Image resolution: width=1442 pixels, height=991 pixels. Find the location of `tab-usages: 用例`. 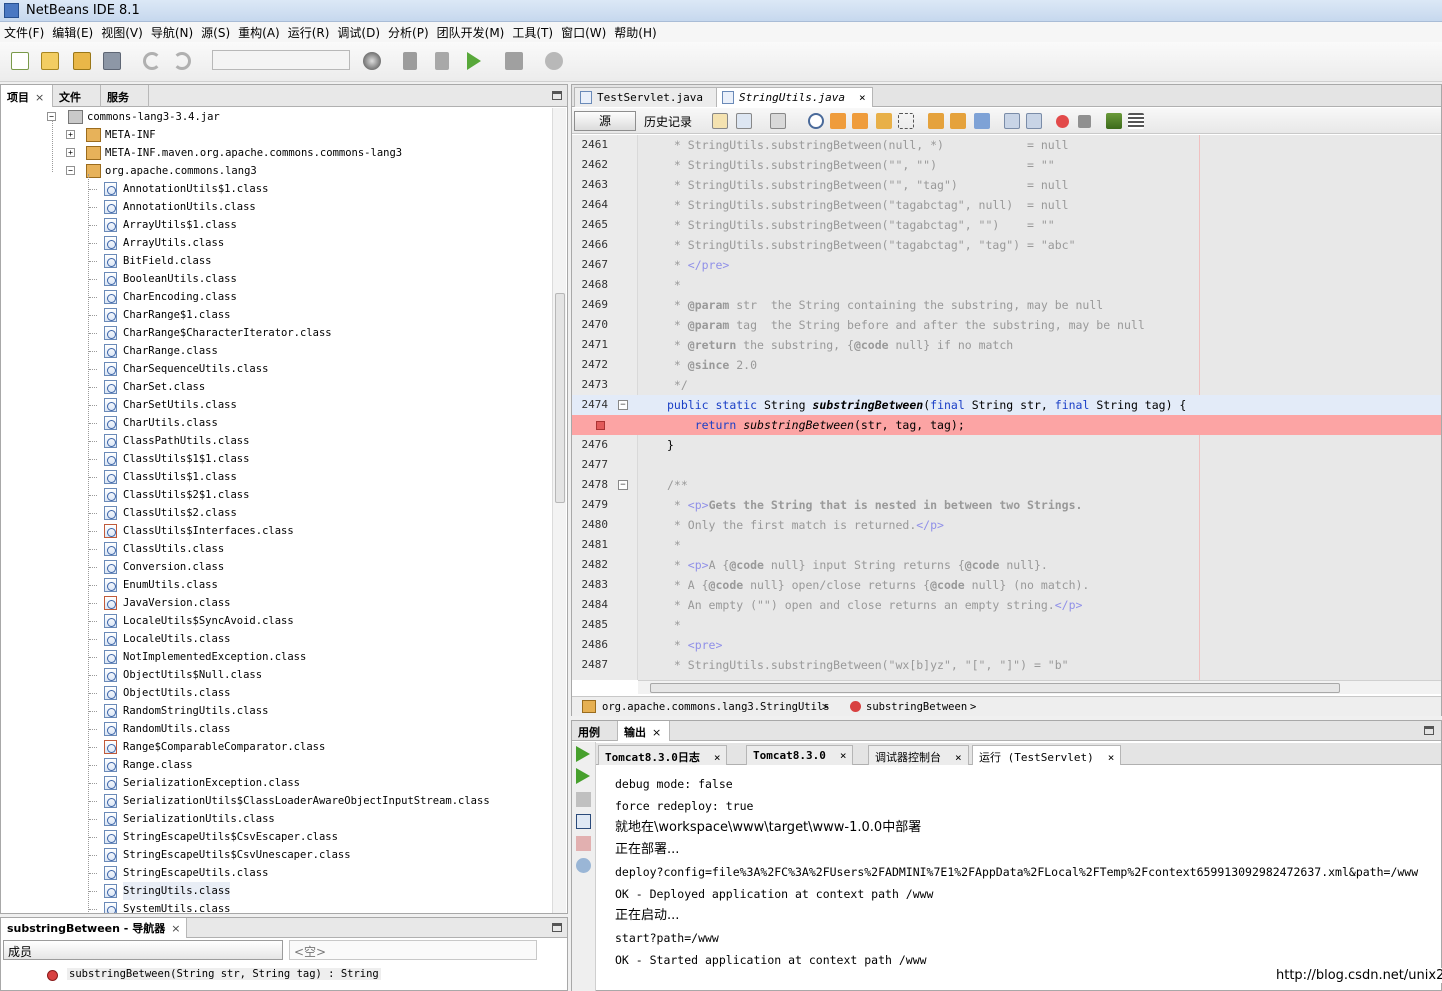

tab-usages: 用例 is located at coordinates (595, 731).